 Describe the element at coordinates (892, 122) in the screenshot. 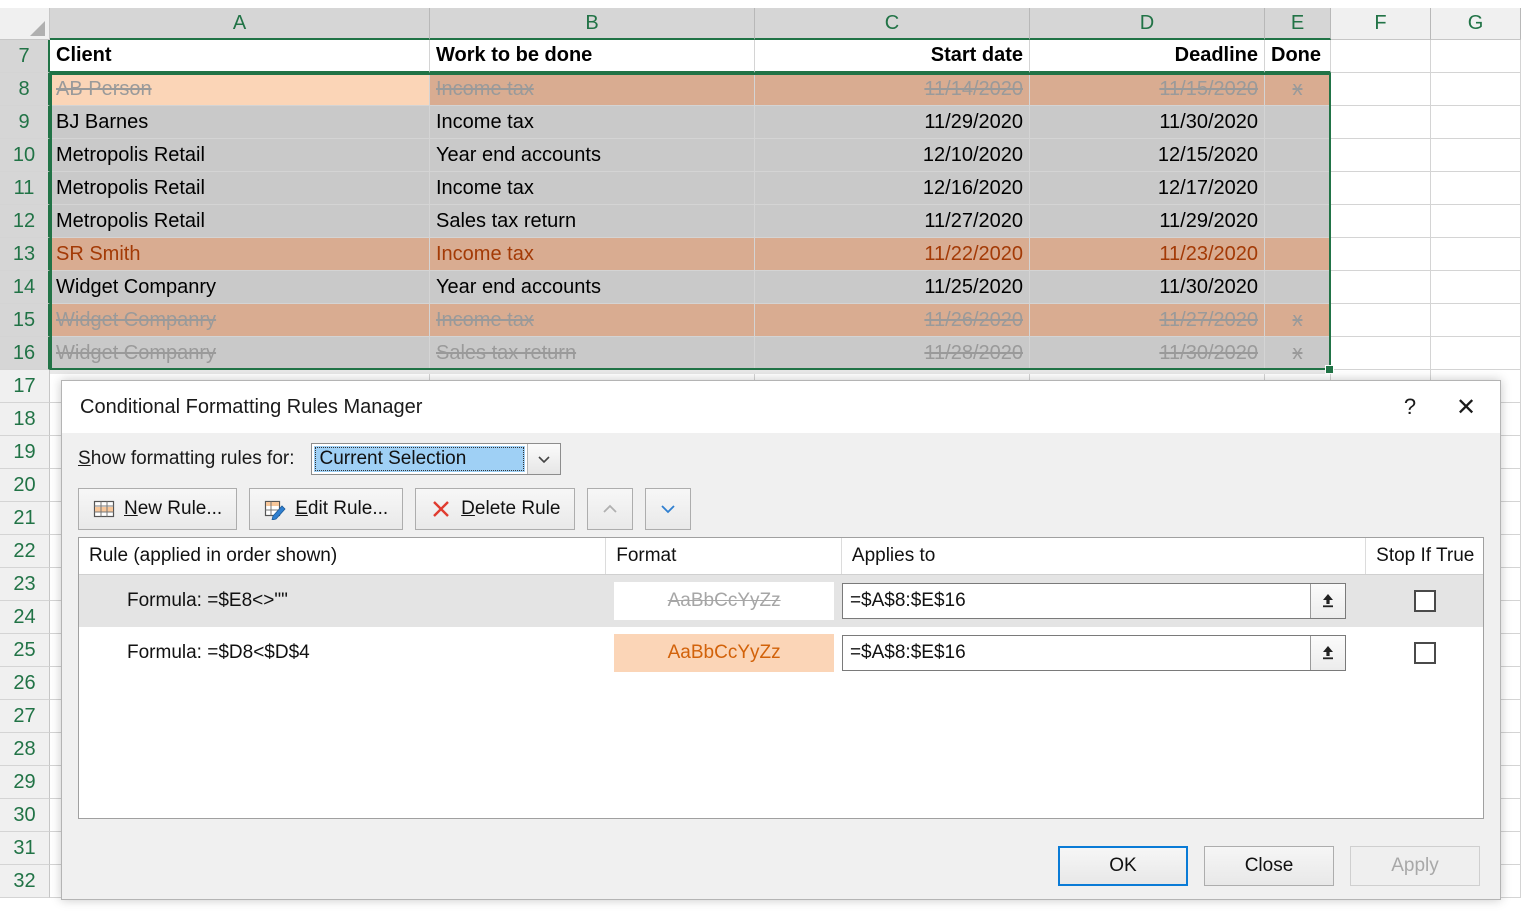

I see `cell-c9: 11/29/2020` at that location.